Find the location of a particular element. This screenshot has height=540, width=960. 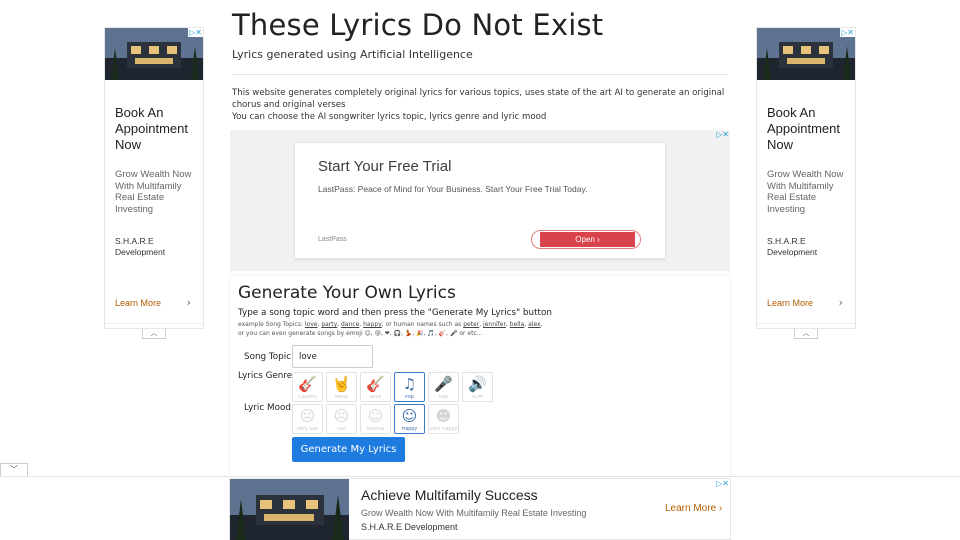

mood-option-neutral: ☺ Neutral is located at coordinates (375, 419).